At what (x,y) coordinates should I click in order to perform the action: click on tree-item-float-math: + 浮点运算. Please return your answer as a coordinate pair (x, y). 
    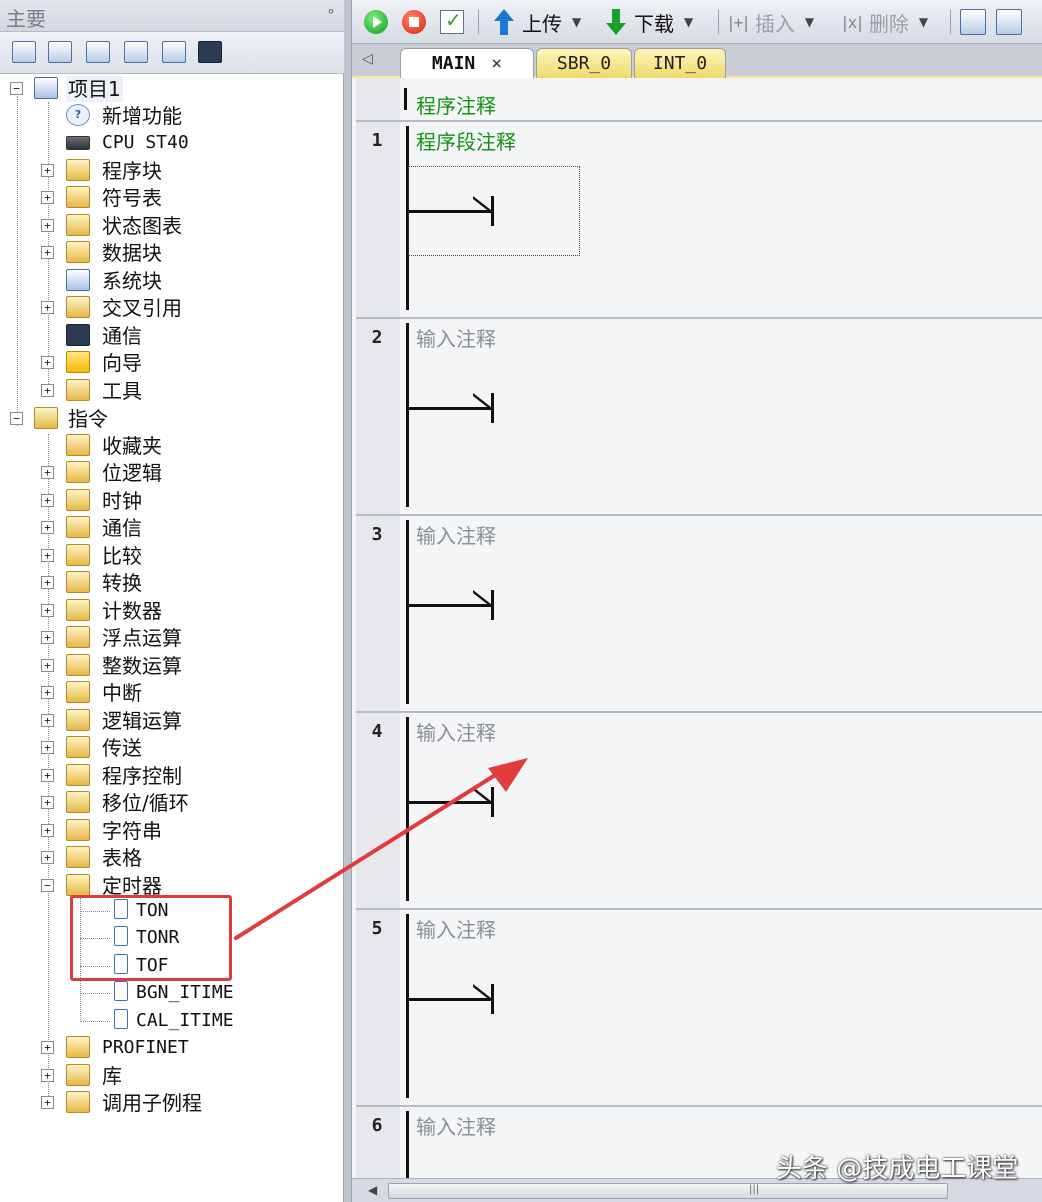
    Looking at the image, I should click on (172, 638).